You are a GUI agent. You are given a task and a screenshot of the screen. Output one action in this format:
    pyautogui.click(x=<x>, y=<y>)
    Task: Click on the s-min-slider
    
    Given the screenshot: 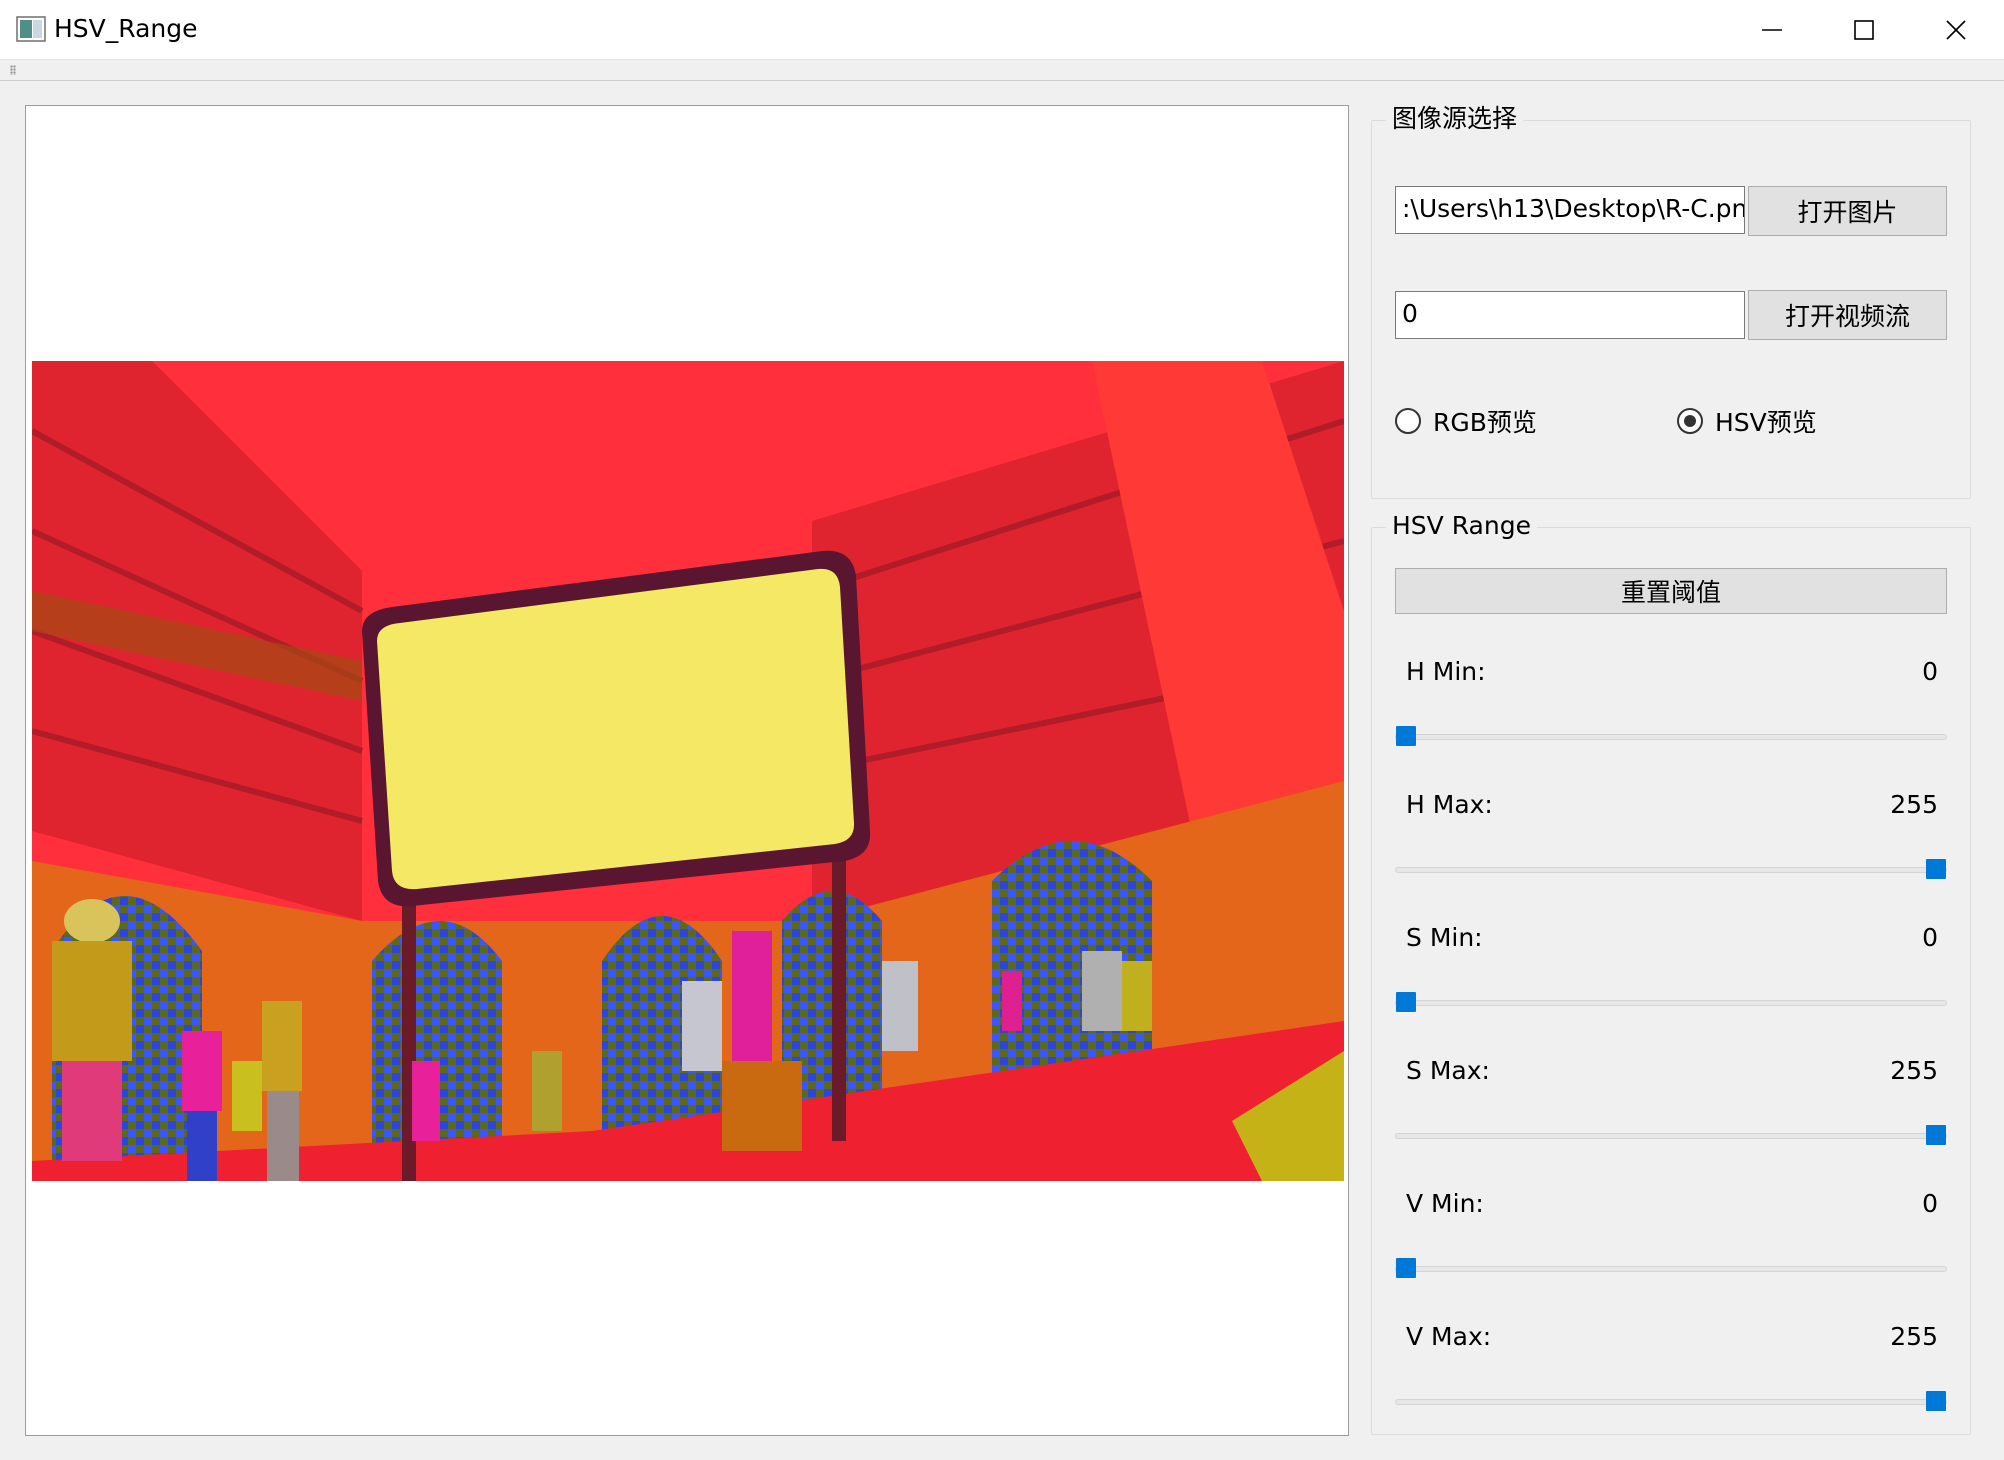 What is the action you would take?
    pyautogui.click(x=1671, y=1002)
    